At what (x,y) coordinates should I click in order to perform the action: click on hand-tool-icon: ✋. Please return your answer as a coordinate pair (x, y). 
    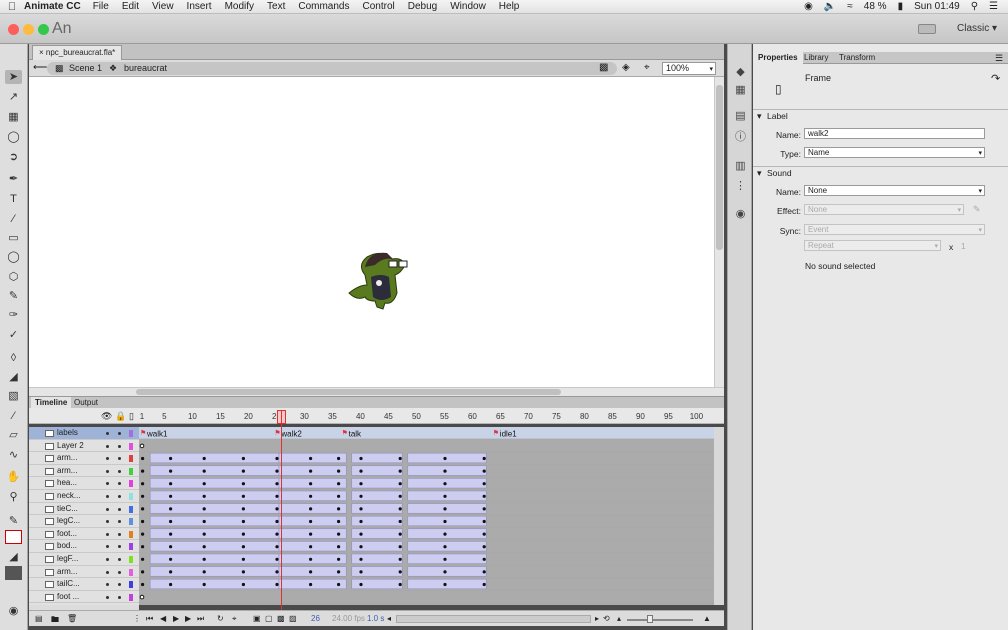
    Looking at the image, I should click on (13, 477).